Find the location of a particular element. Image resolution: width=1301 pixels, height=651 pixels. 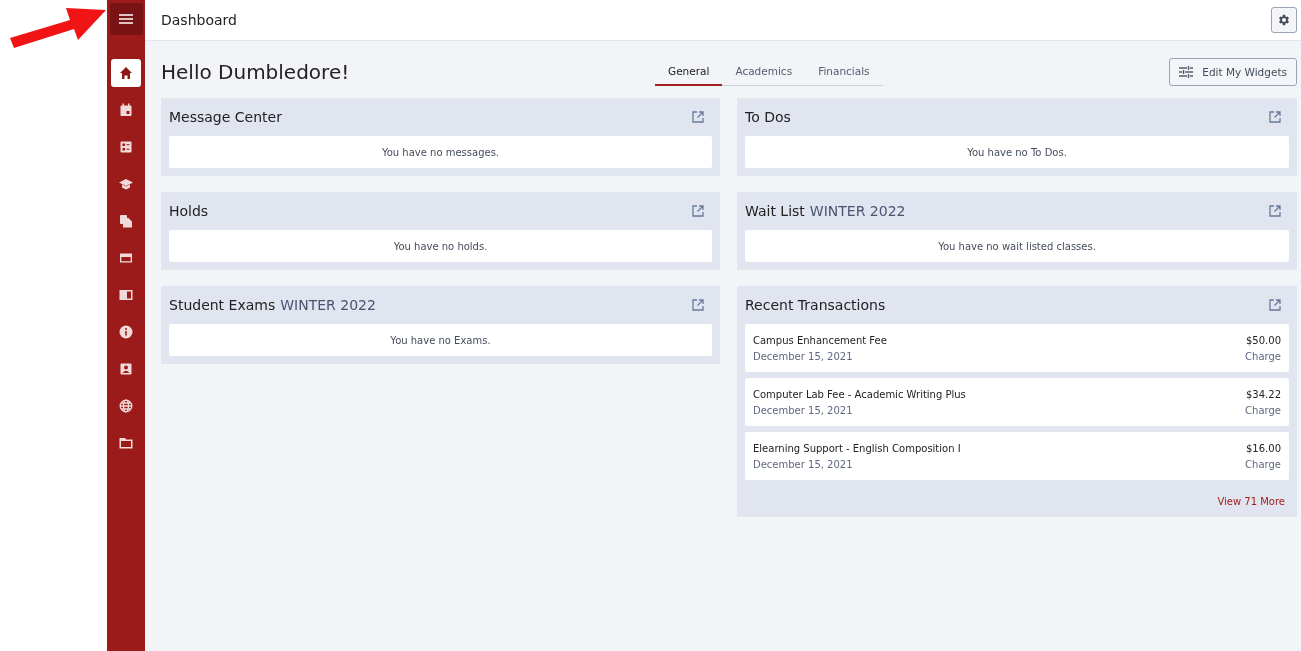

transaction-amount: $50.00 is located at coordinates (1263, 340).